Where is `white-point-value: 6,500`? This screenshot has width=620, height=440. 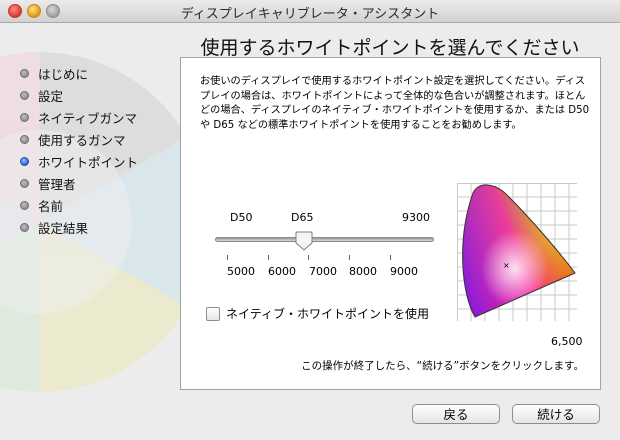 white-point-value: 6,500 is located at coordinates (567, 341).